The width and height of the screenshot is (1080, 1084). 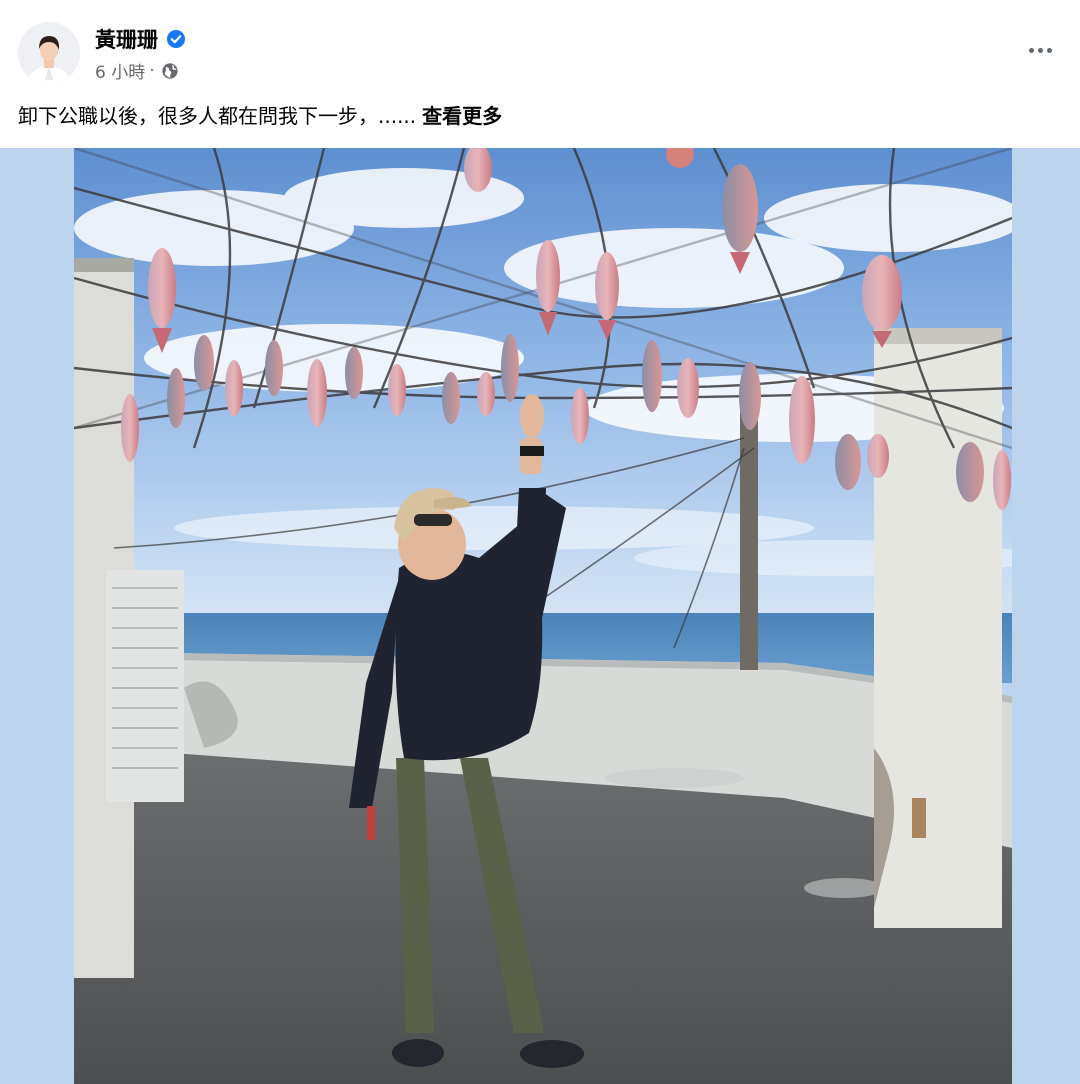 What do you see at coordinates (120, 70) in the screenshot?
I see `post-timestamp: 6 小時` at bounding box center [120, 70].